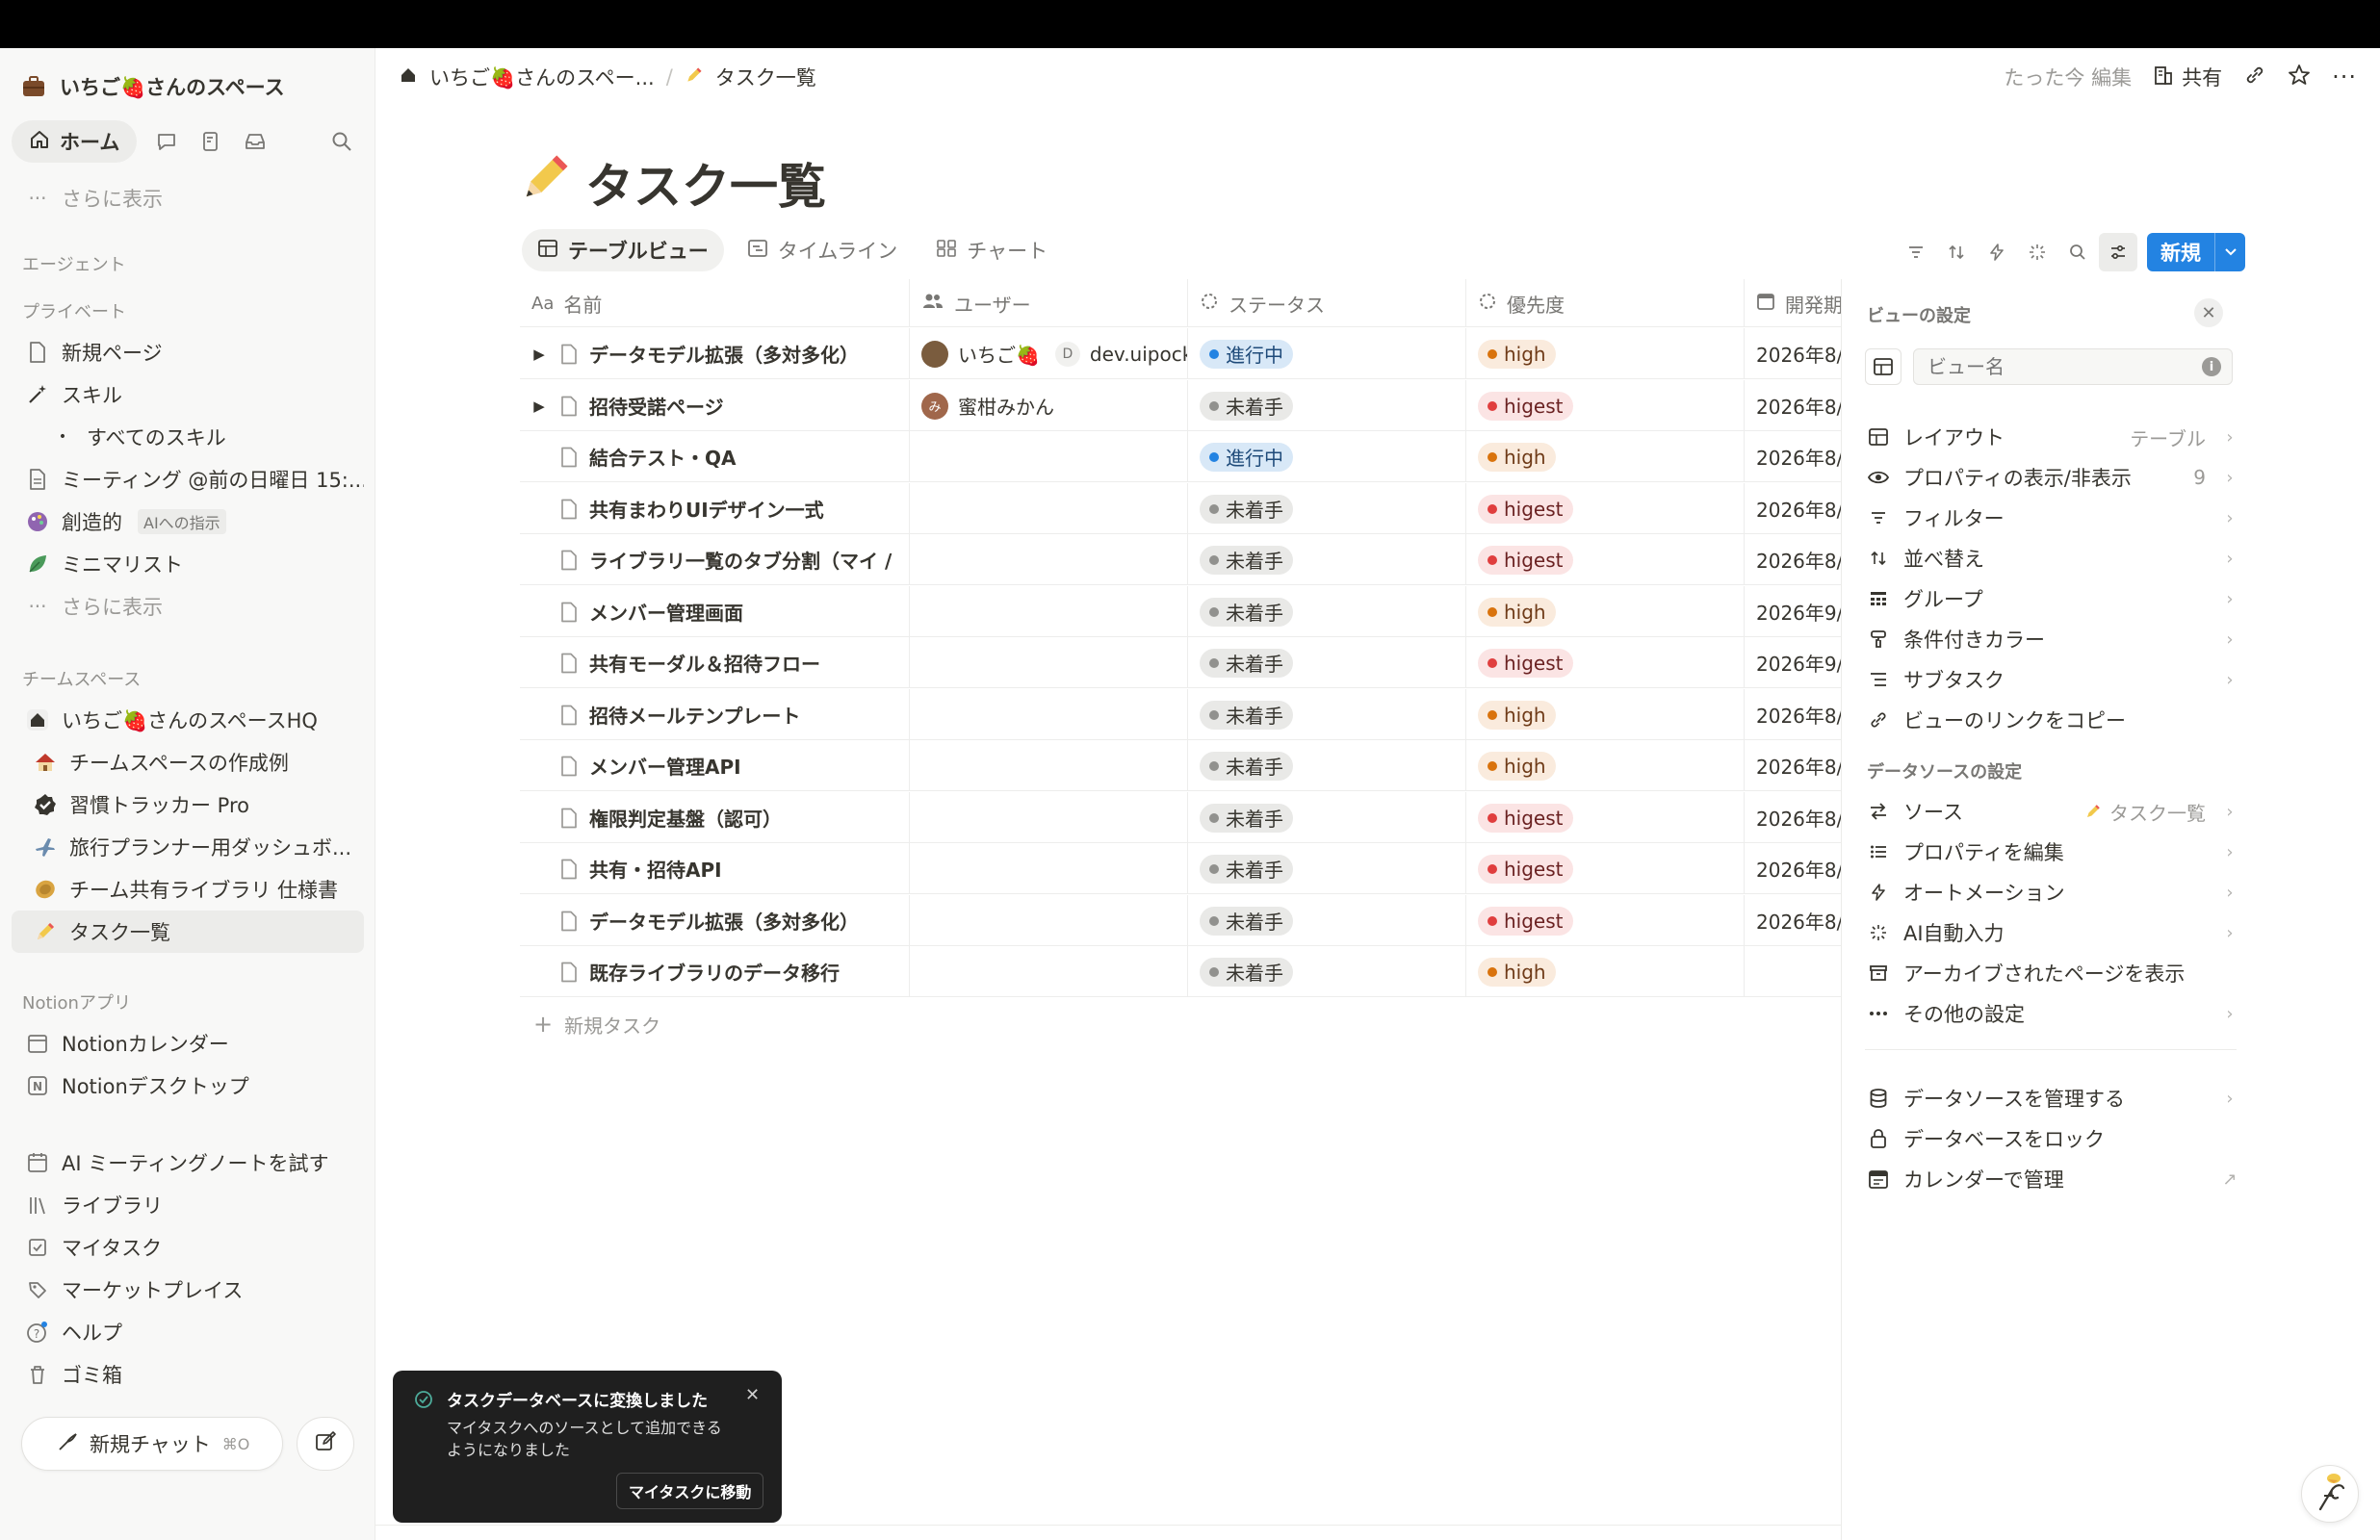 This screenshot has height=1540, width=2380. I want to click on column-priority: 優先度, so click(1606, 303).